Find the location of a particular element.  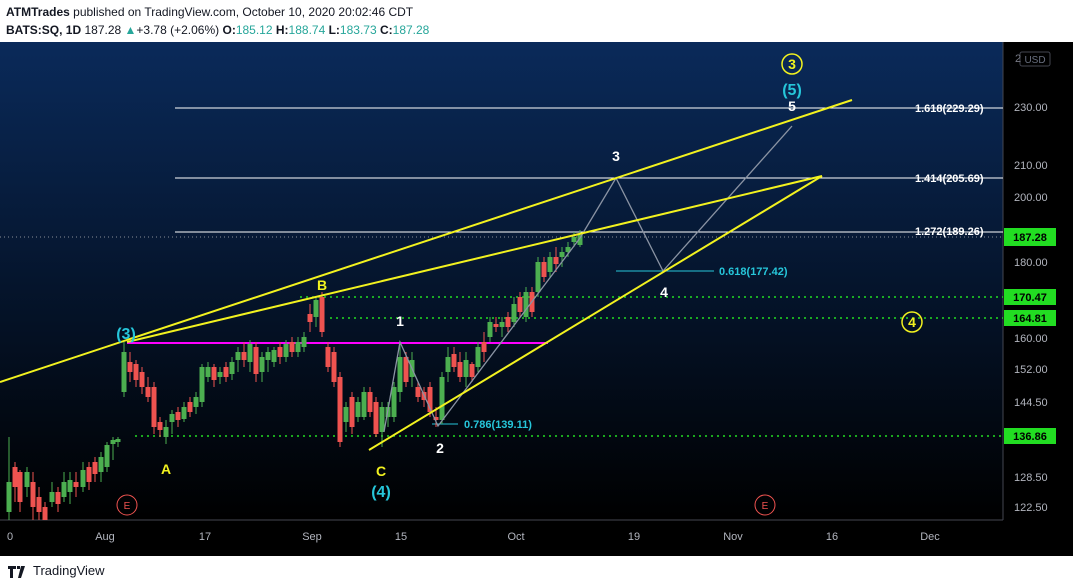

footer: TradingView is located at coordinates (536, 571).